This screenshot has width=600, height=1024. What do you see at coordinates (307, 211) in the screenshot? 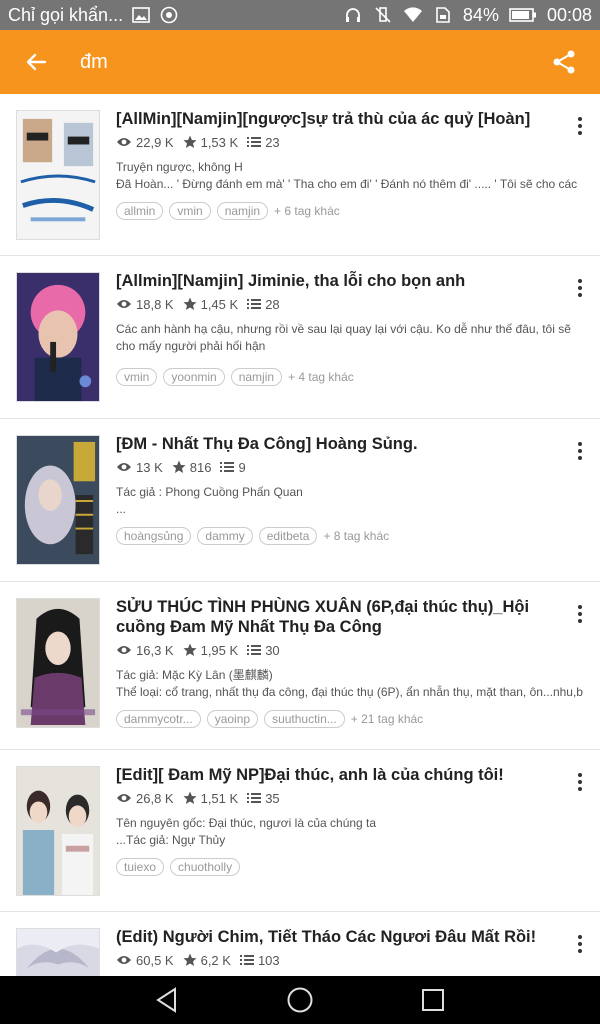
I see `more-tags: + 6 tag khác` at bounding box center [307, 211].